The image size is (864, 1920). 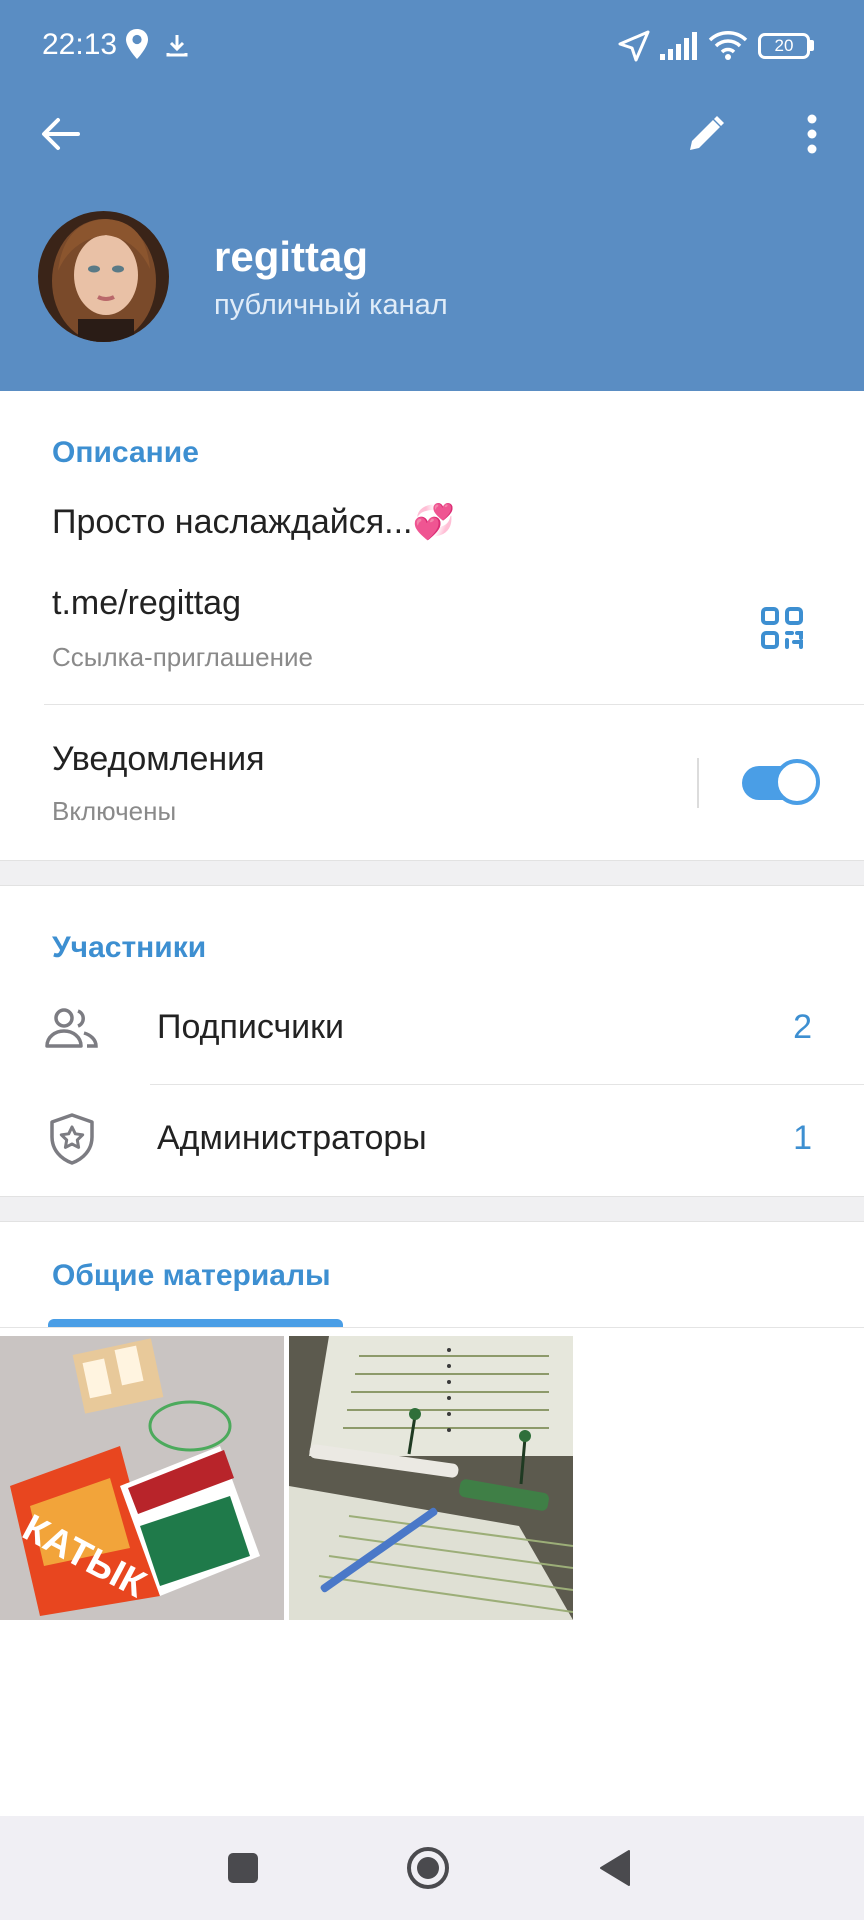 What do you see at coordinates (784, 46) in the screenshot?
I see `battery-icon: 20` at bounding box center [784, 46].